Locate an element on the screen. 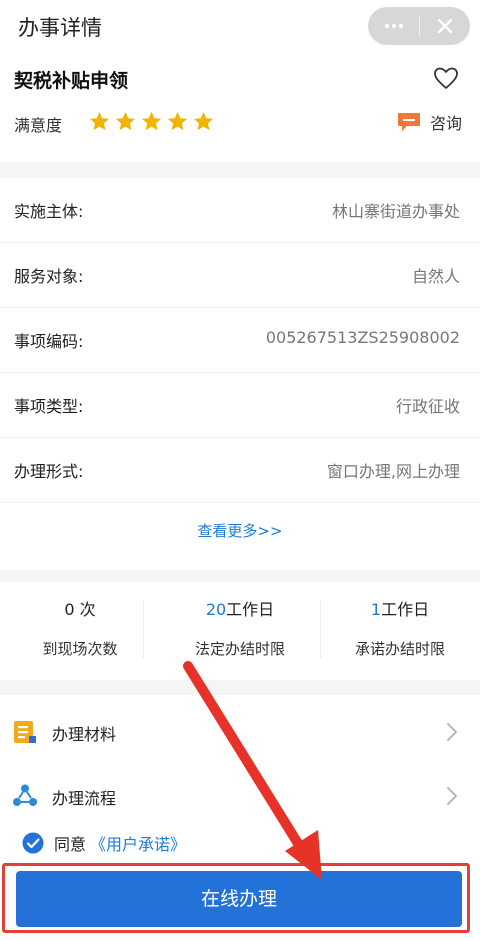 Image resolution: width=480 pixels, height=940 pixels. detail-value: 林山寨街道办事处 is located at coordinates (395, 211).